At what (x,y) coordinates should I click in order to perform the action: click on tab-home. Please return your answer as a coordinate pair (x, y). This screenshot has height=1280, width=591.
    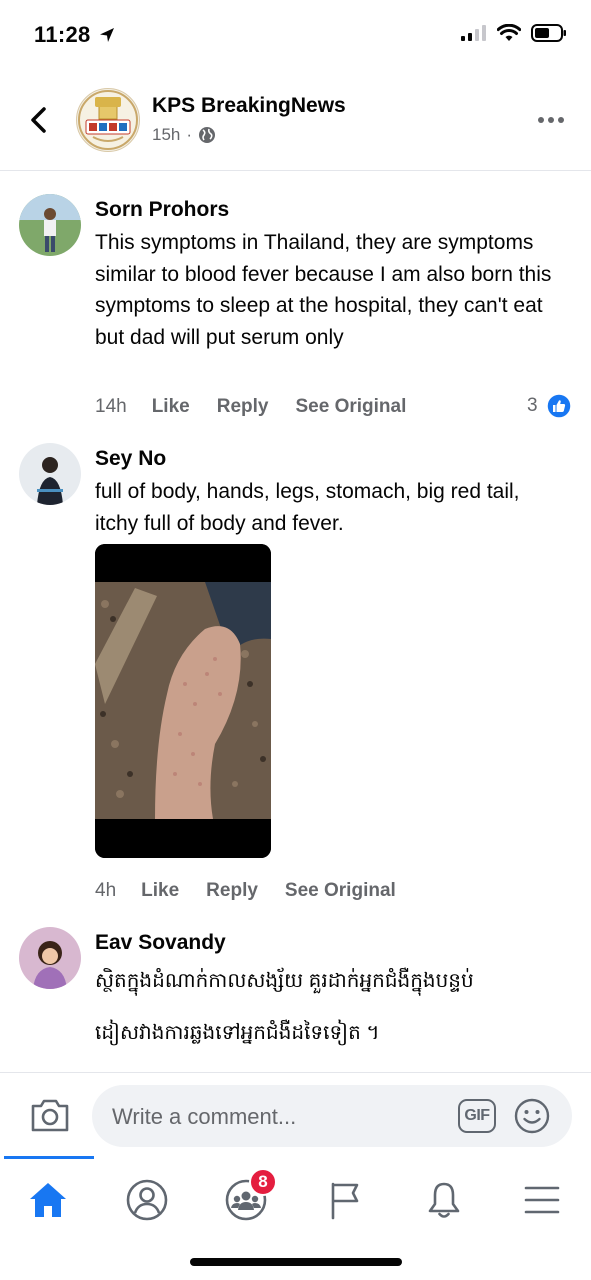
    Looking at the image, I should click on (48, 1200).